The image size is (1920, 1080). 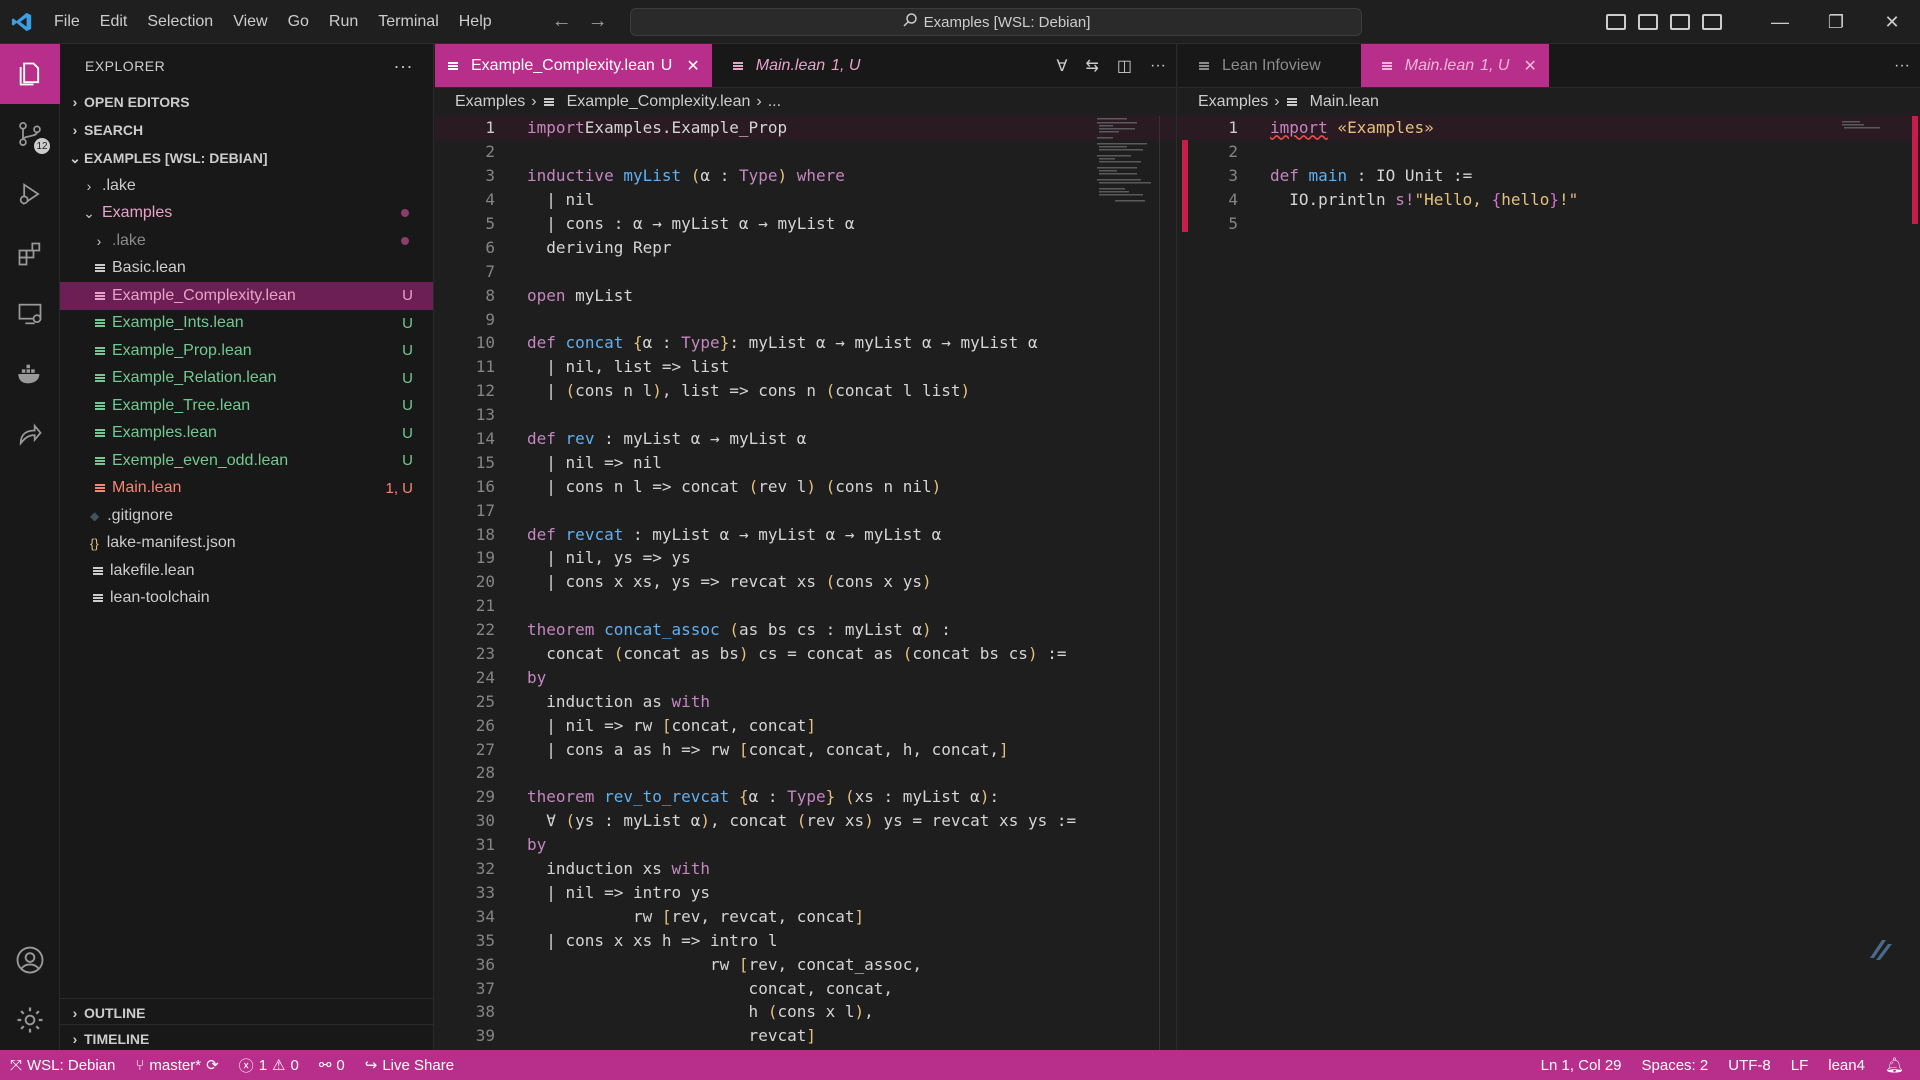 What do you see at coordinates (30, 194) in the screenshot?
I see `run-debug-icon` at bounding box center [30, 194].